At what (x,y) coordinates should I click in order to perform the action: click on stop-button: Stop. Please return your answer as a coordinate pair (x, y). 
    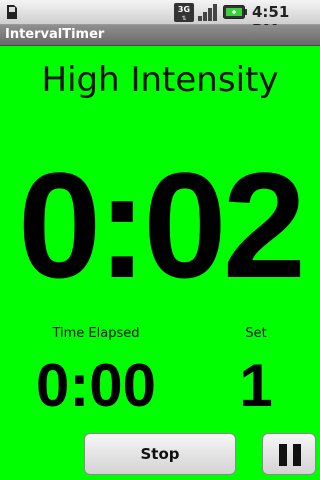
    Looking at the image, I should click on (160, 454).